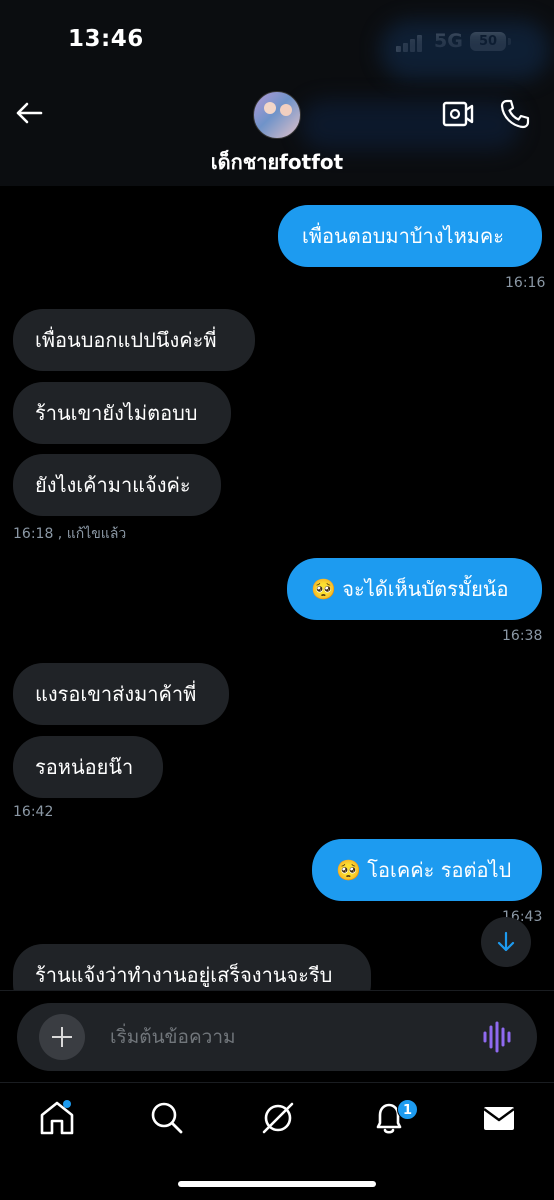 The height and width of the screenshot is (1200, 554). I want to click on scroll-to-bottom-button, so click(506, 942).